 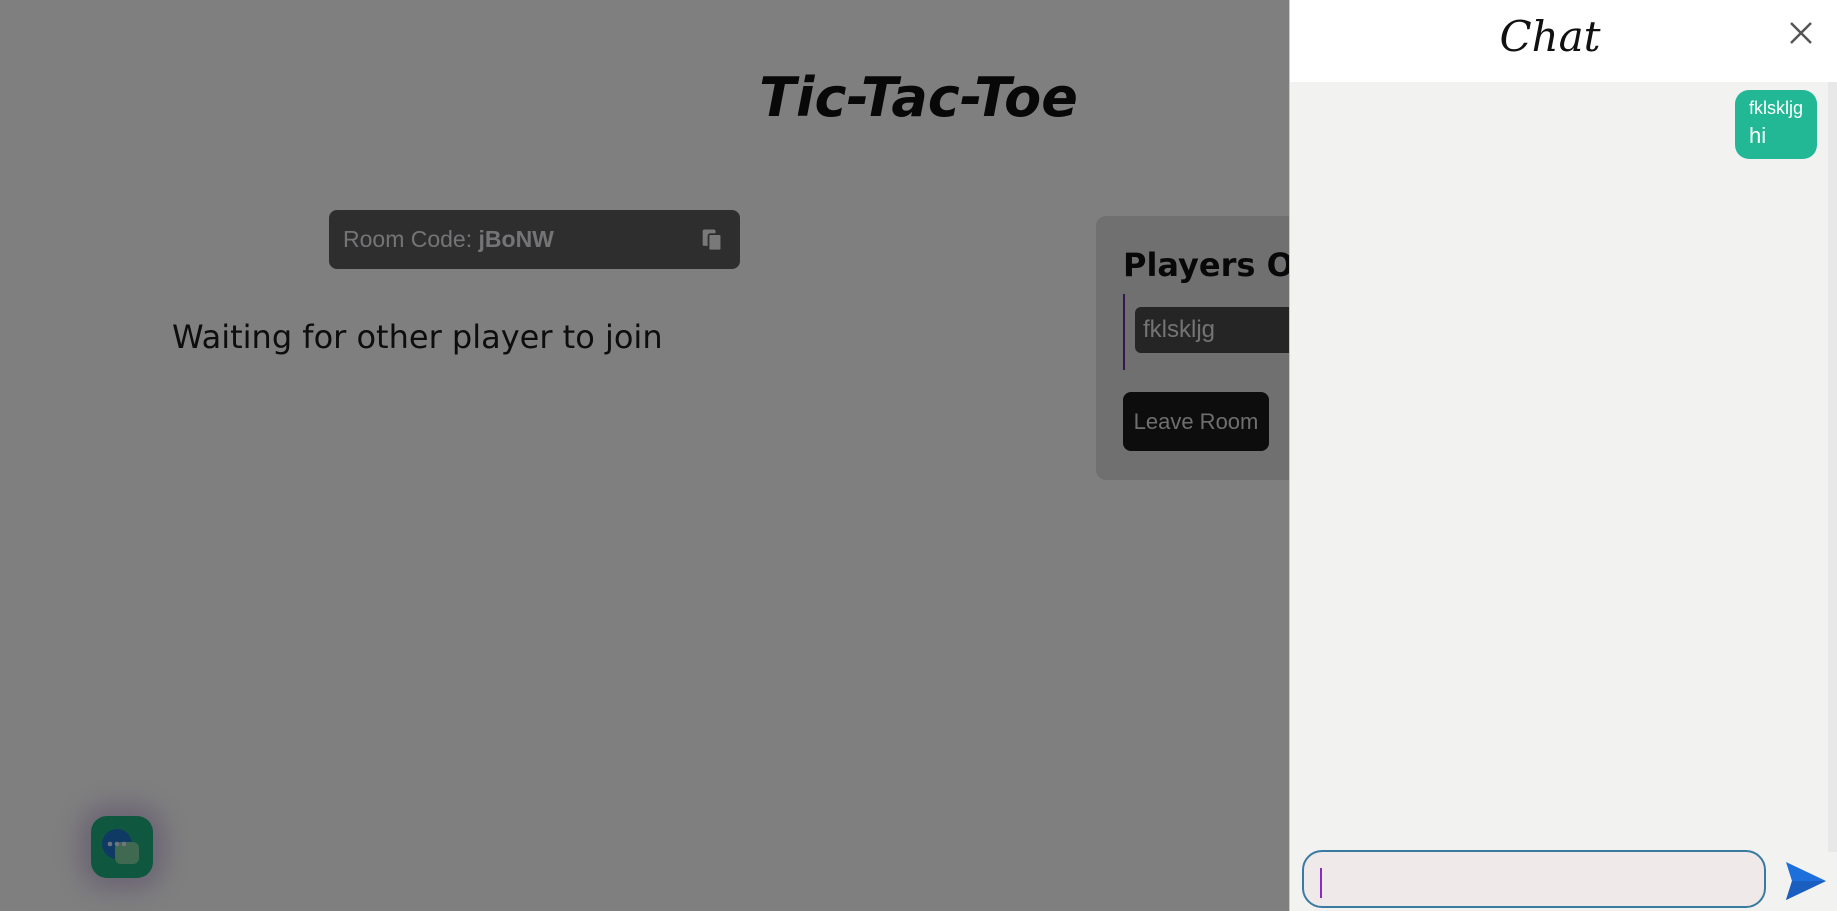 I want to click on chat-message: fklskljg hi, so click(x=1775, y=124).